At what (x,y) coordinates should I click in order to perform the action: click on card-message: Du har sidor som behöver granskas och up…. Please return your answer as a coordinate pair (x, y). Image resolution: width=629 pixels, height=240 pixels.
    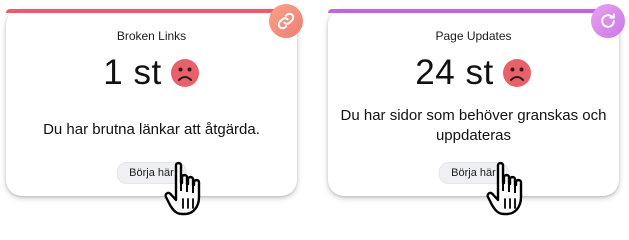
    Looking at the image, I should click on (473, 125).